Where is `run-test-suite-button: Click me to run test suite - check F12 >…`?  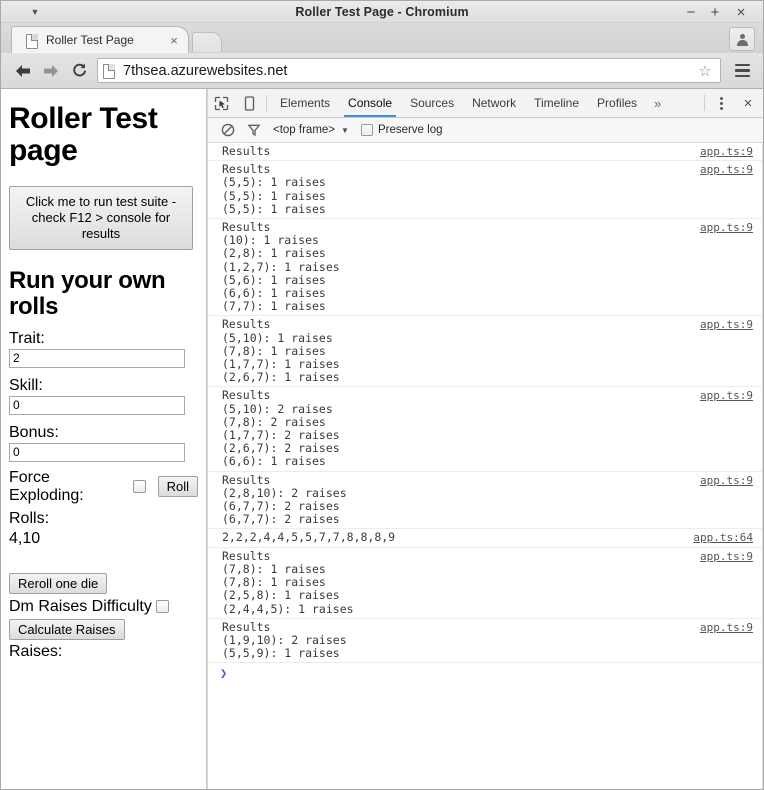
run-test-suite-button: Click me to run test suite - check F12 >… is located at coordinates (101, 217).